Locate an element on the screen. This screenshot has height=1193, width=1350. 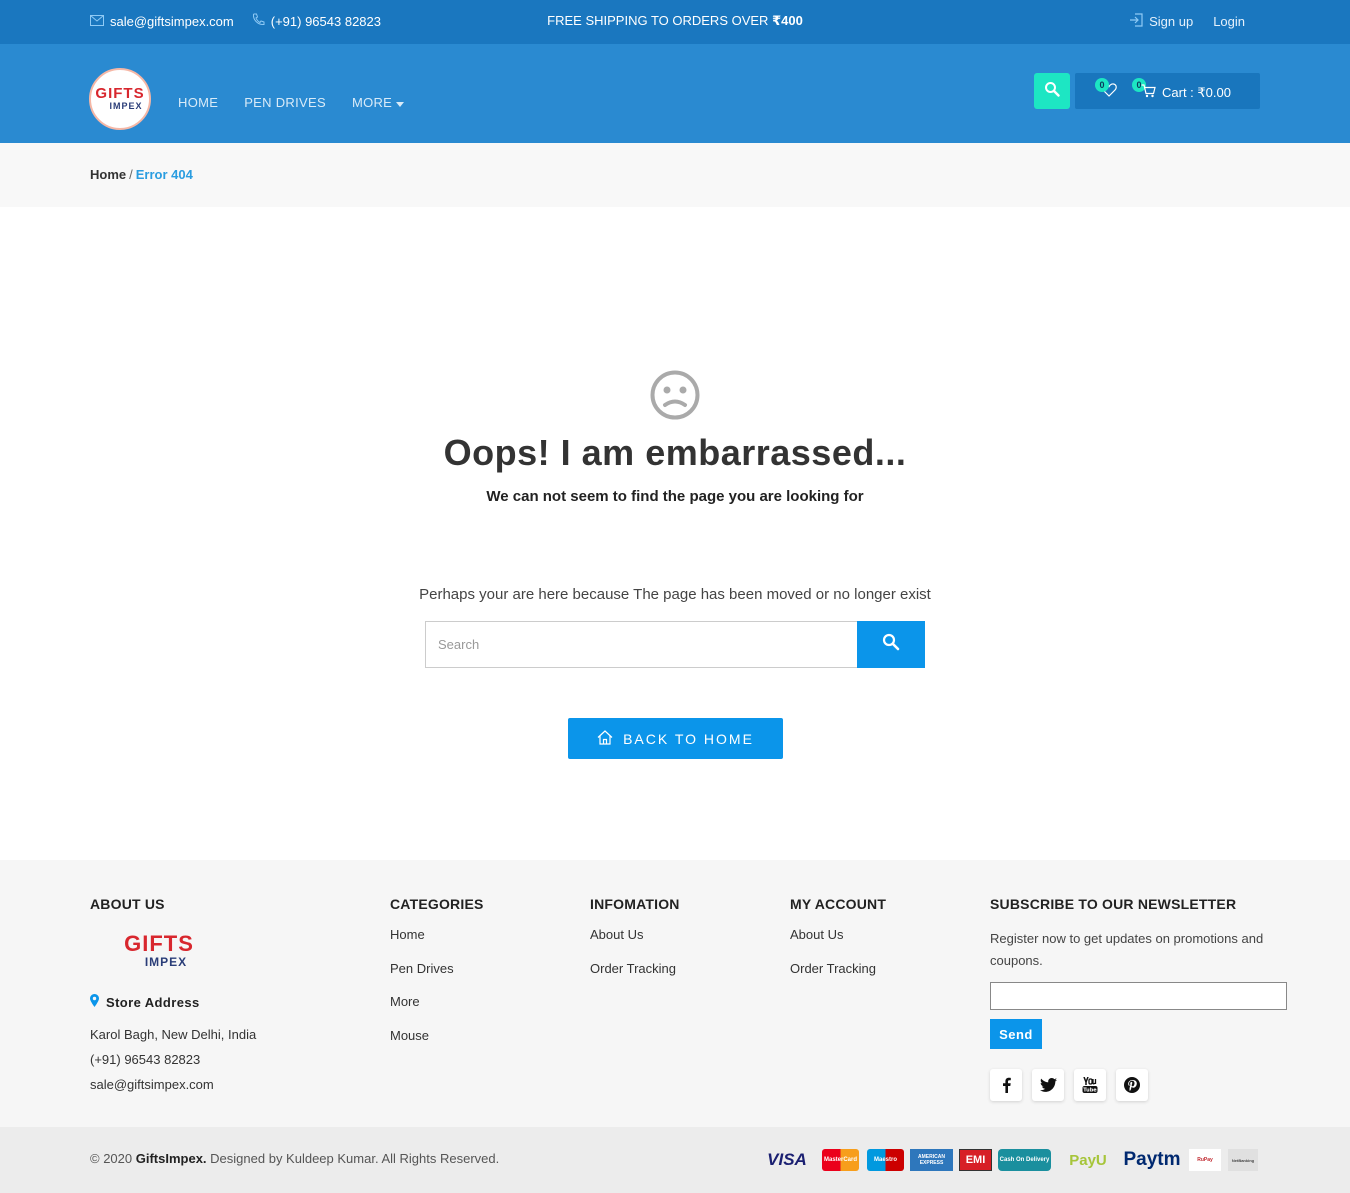
wishlist-count-badge: 0 is located at coordinates (1102, 85).